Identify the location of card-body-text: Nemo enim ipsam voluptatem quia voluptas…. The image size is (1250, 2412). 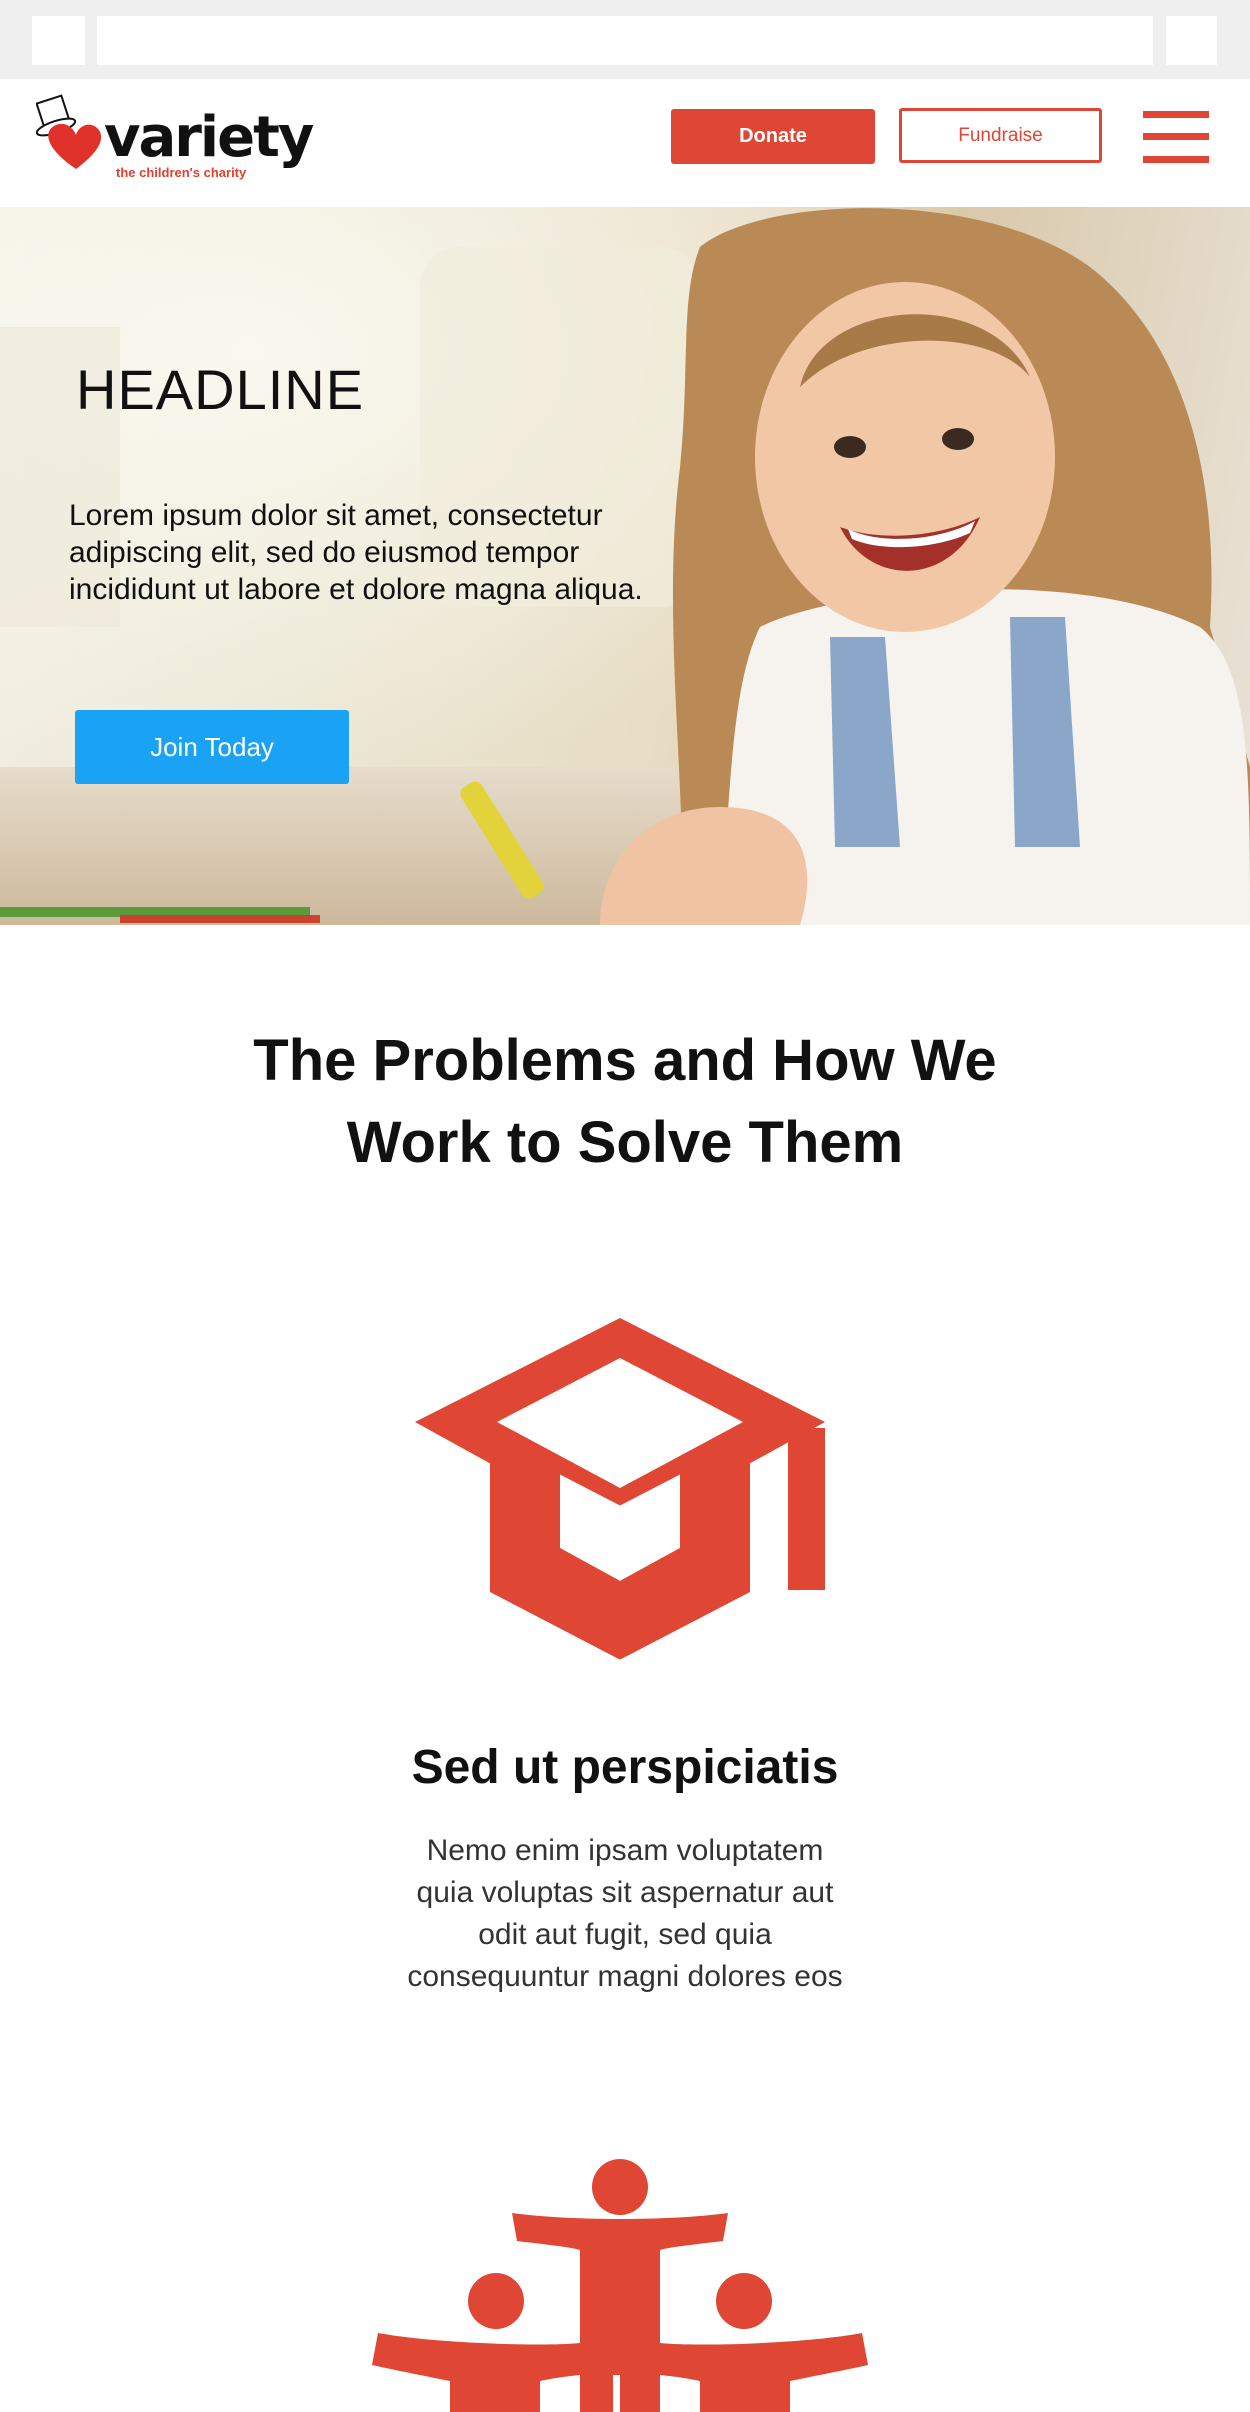
(625, 1913).